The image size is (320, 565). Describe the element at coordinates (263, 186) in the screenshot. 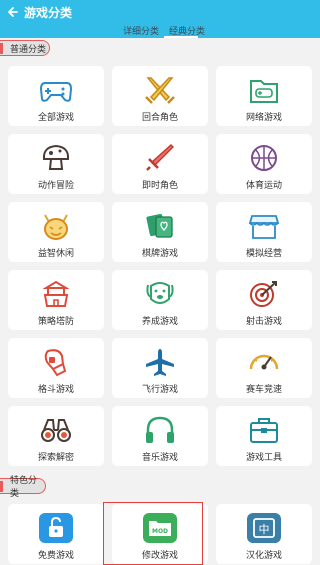

I see `category-label: 体育运动` at that location.